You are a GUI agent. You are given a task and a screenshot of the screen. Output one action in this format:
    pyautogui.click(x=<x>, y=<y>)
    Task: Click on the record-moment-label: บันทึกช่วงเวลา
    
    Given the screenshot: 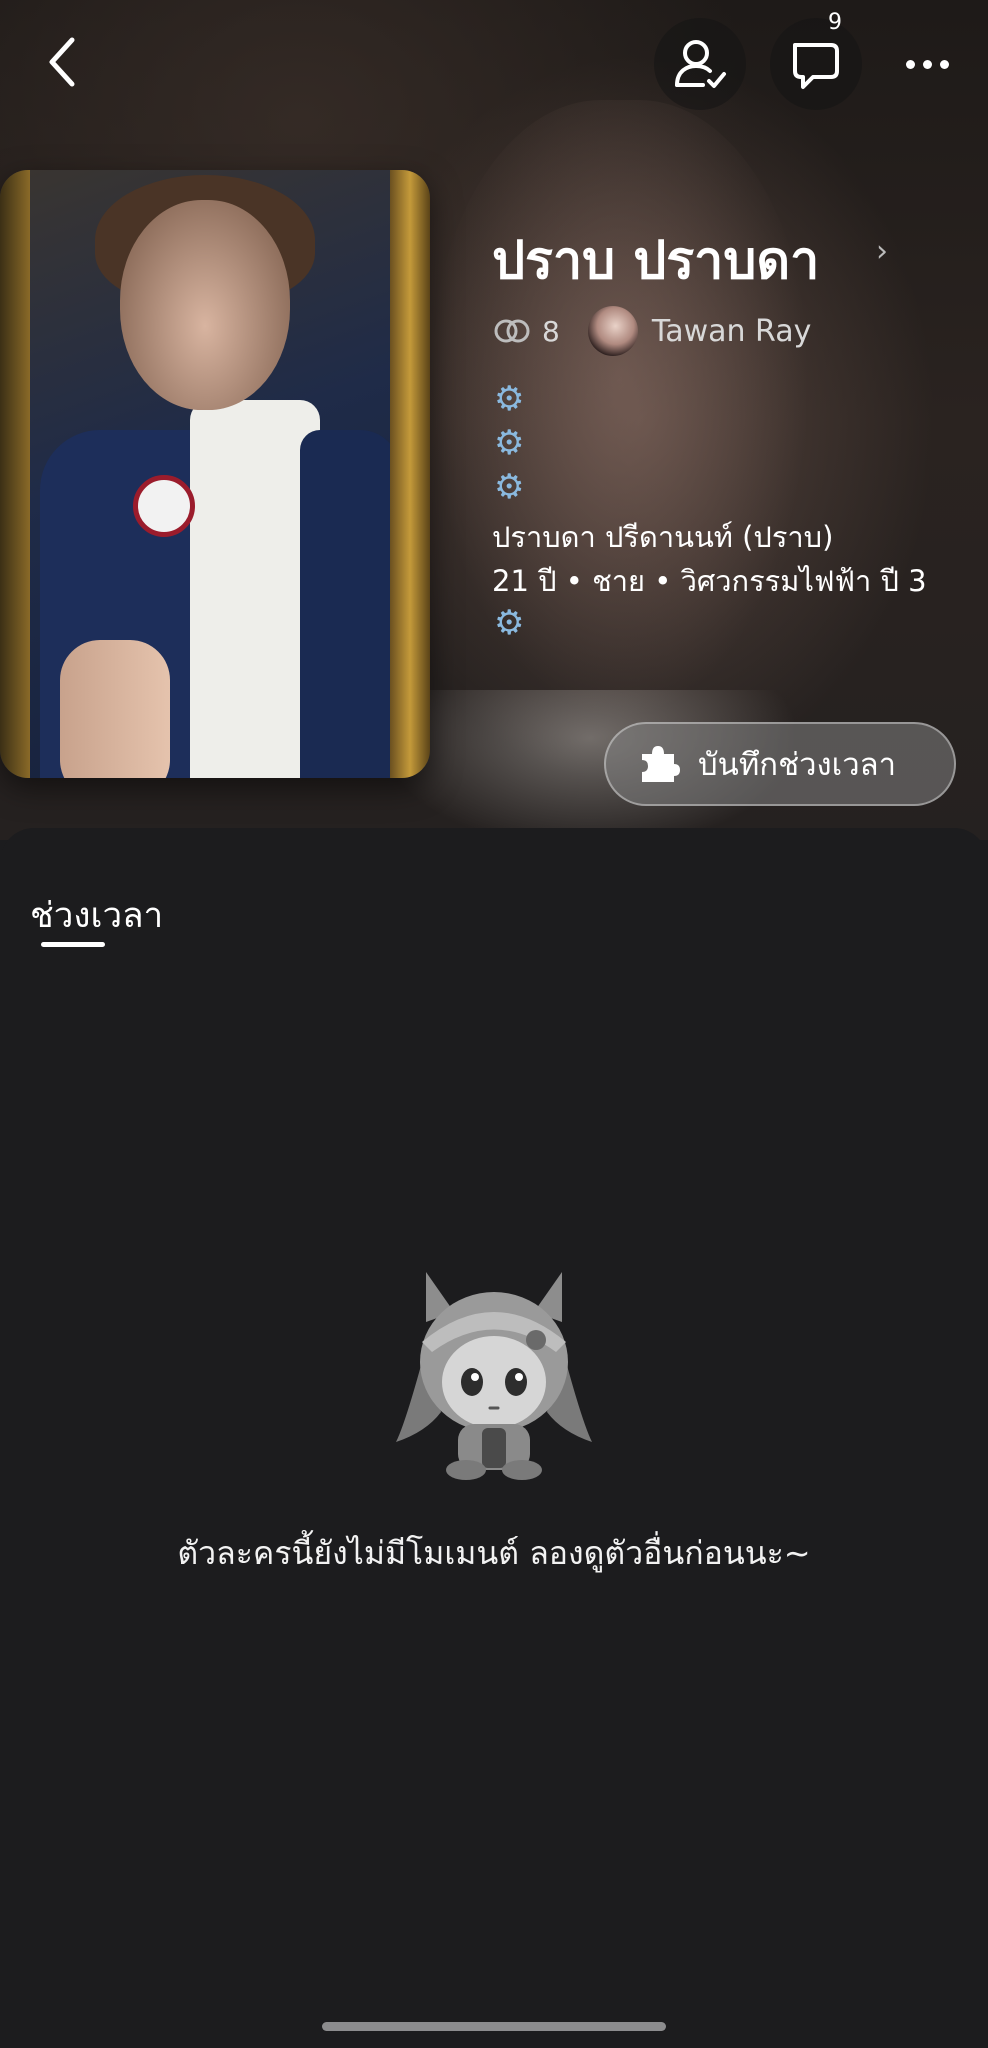 What is the action you would take?
    pyautogui.click(x=797, y=765)
    